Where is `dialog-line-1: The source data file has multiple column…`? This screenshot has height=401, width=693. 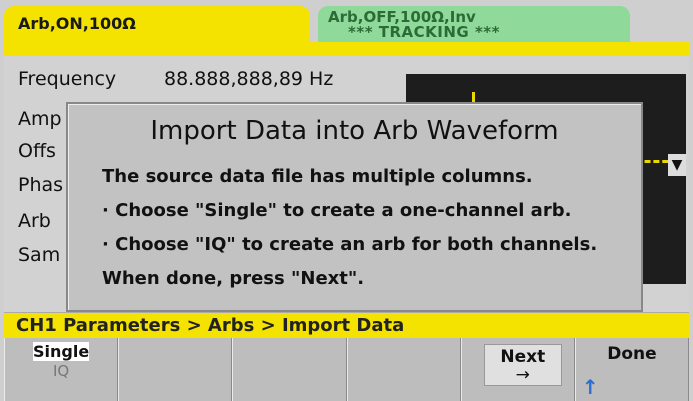
dialog-line-1: The source data file has multiple column… is located at coordinates (317, 176).